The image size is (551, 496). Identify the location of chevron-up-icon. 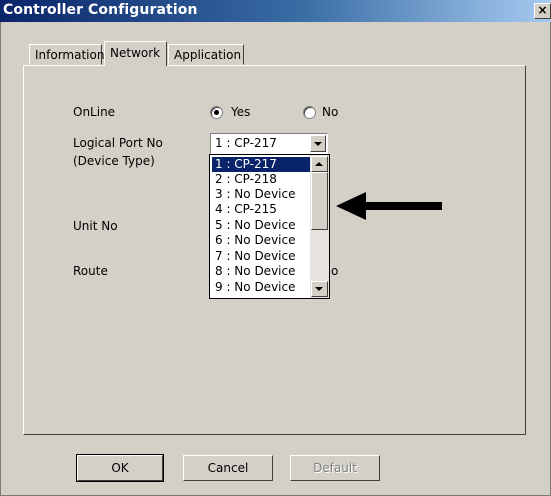
(319, 164).